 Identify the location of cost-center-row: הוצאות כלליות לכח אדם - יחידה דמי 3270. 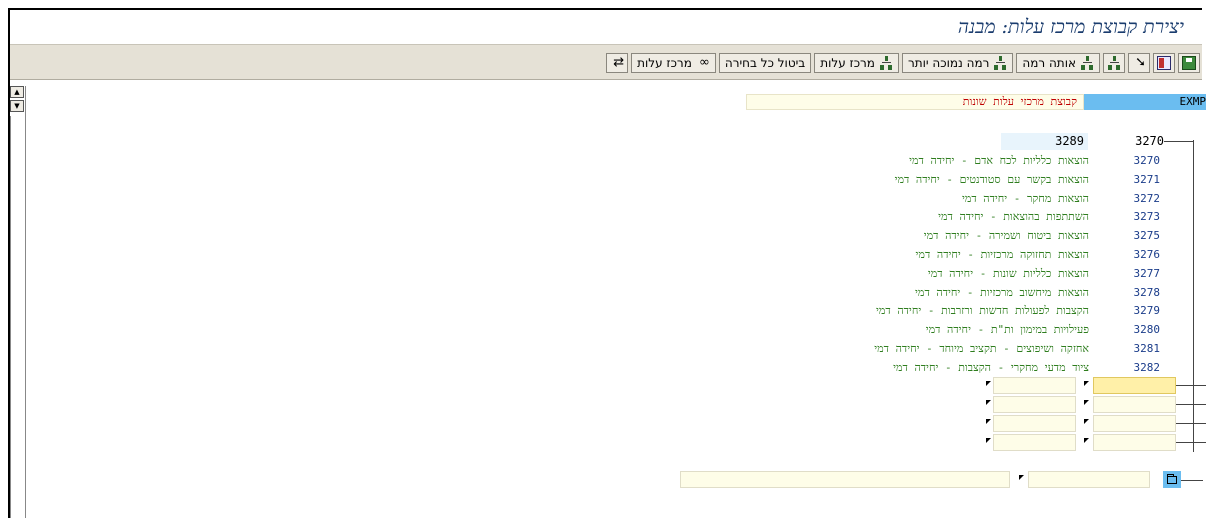
(950, 161).